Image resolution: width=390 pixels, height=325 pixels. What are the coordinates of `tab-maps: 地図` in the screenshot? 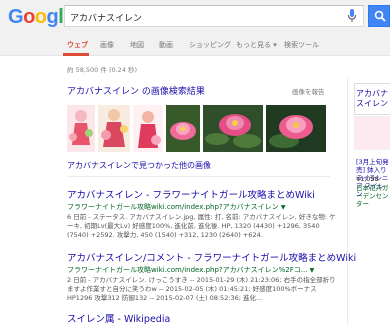 It's located at (137, 45).